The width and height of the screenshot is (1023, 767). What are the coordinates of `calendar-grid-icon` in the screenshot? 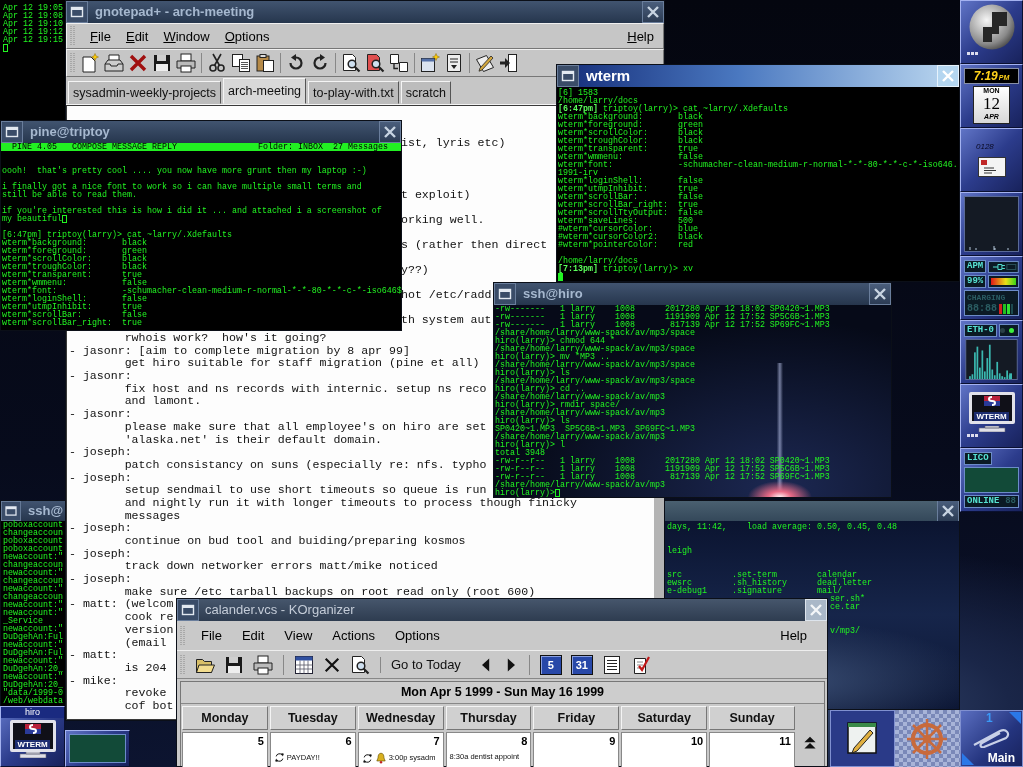 It's located at (304, 664).